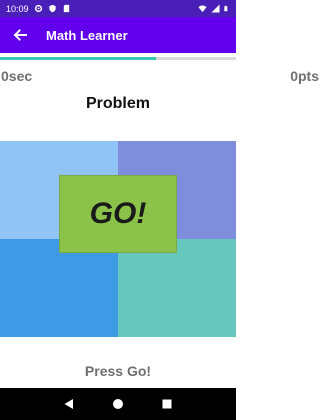 Image resolution: width=320 pixels, height=420 pixels. I want to click on recents-square-icon, so click(167, 404).